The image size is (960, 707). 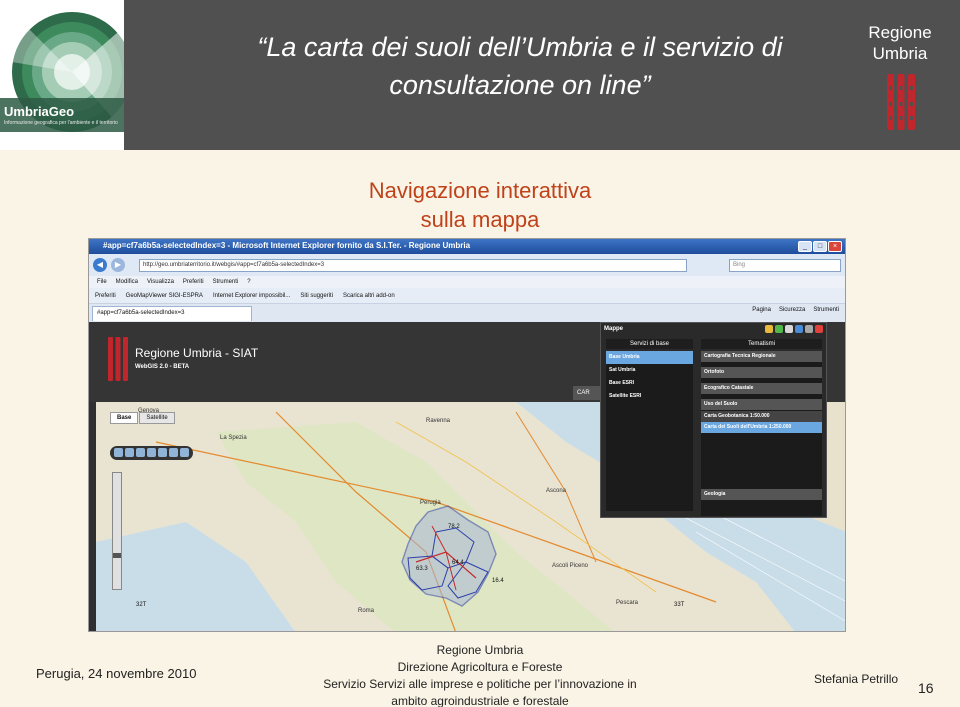 I want to click on theme-item: Geologia, so click(x=761, y=494).